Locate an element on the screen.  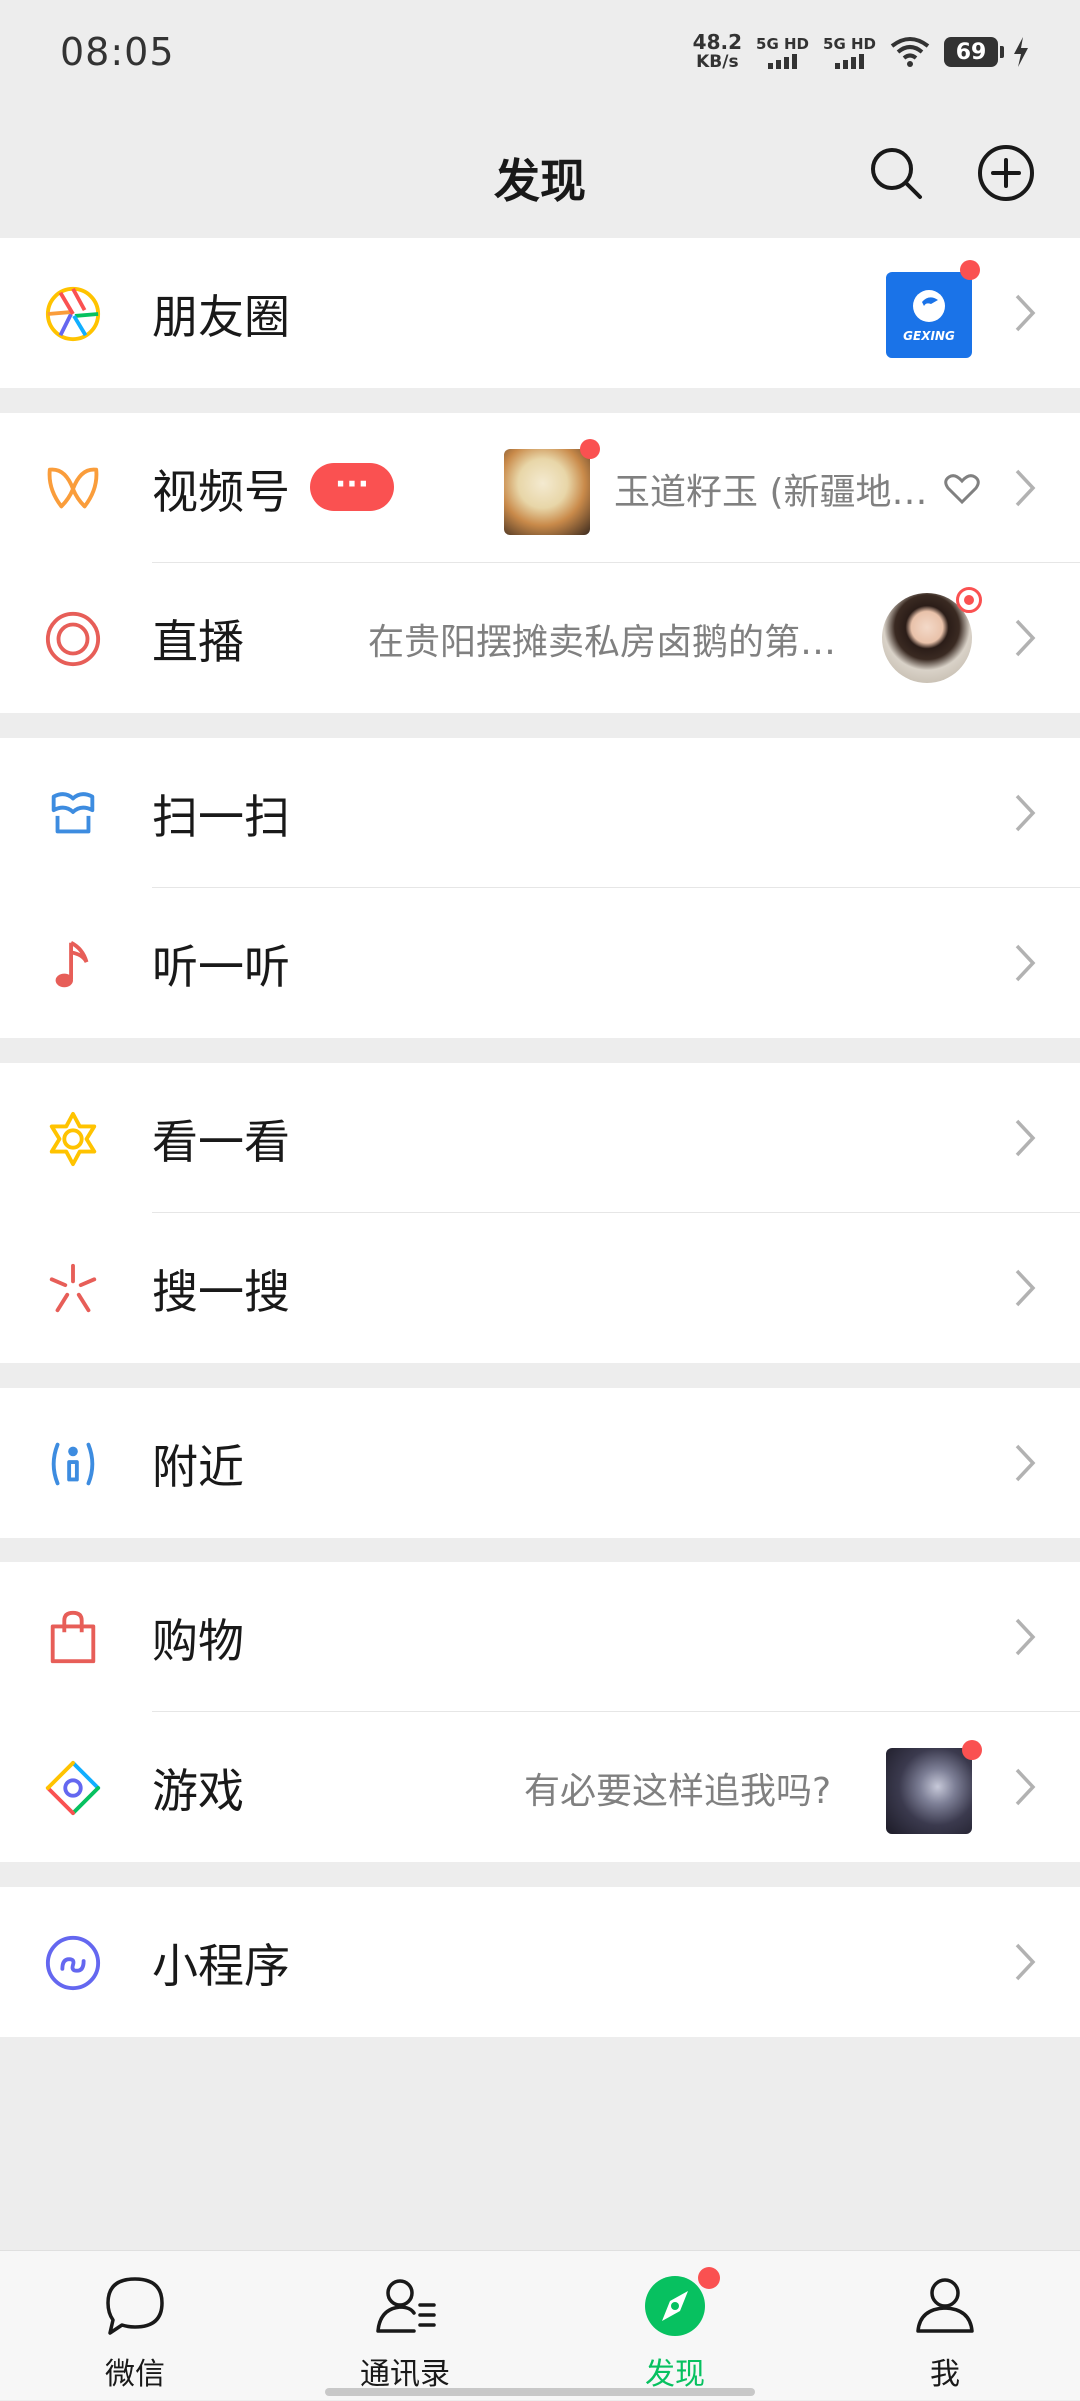
section-miniprogram: 小程序 is located at coordinates (540, 1962).